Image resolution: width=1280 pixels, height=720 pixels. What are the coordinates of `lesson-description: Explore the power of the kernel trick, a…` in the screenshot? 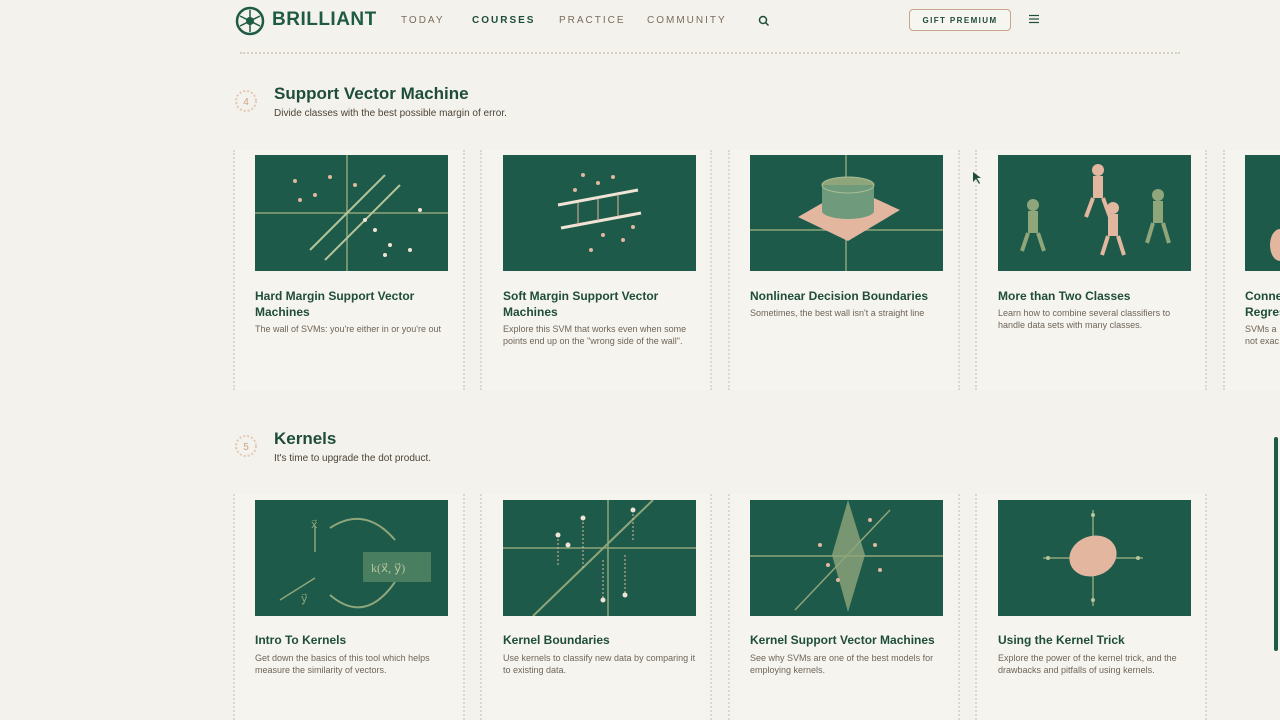 It's located at (1087, 664).